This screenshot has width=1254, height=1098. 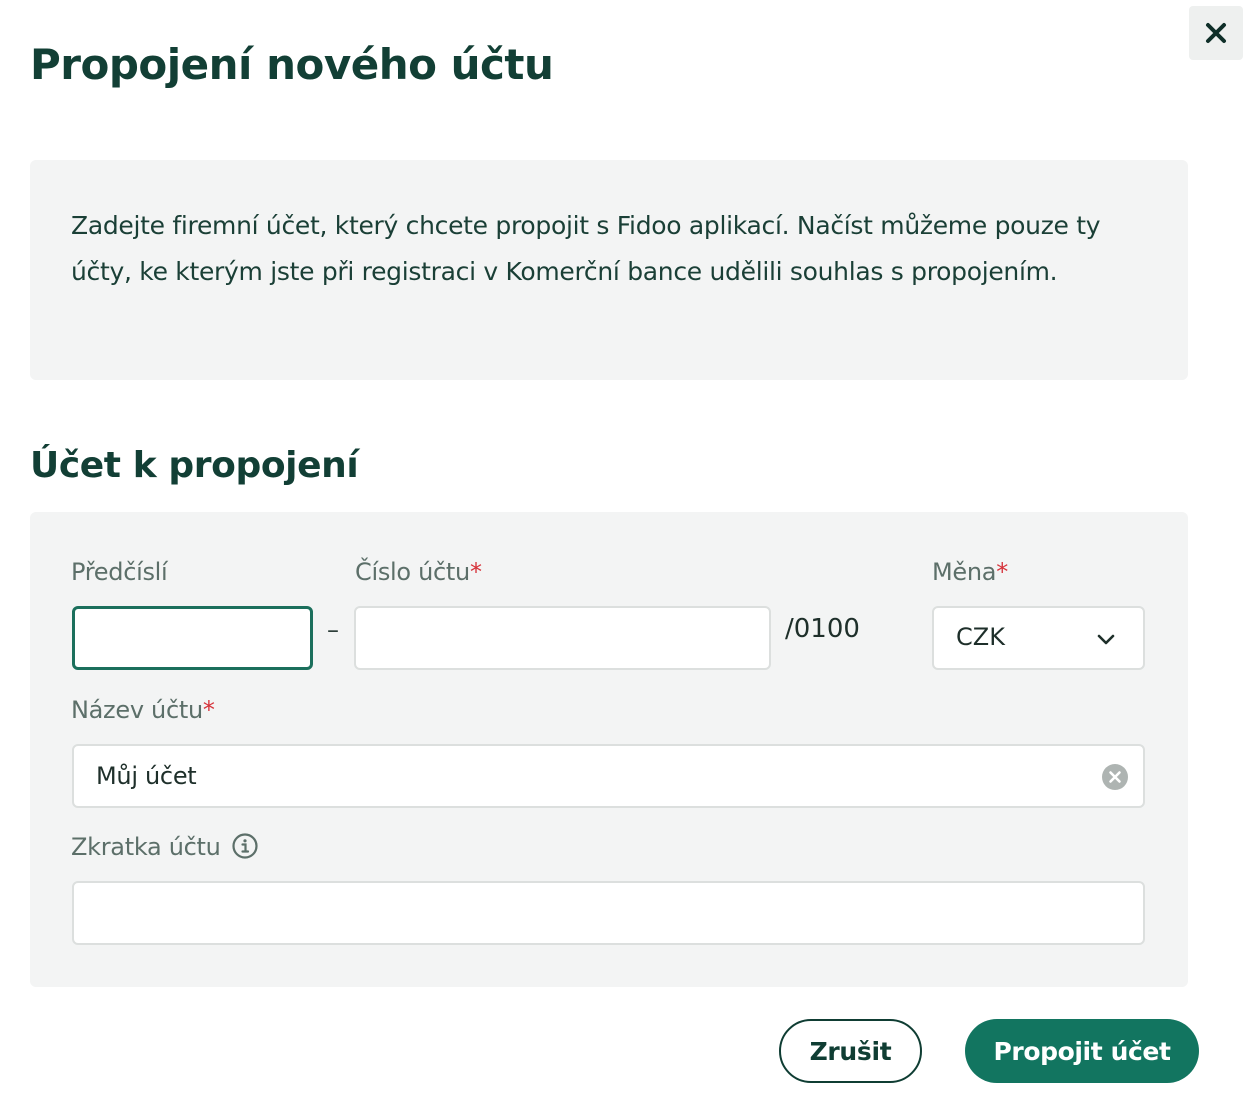 I want to click on currency-value: CZK, so click(x=980, y=637).